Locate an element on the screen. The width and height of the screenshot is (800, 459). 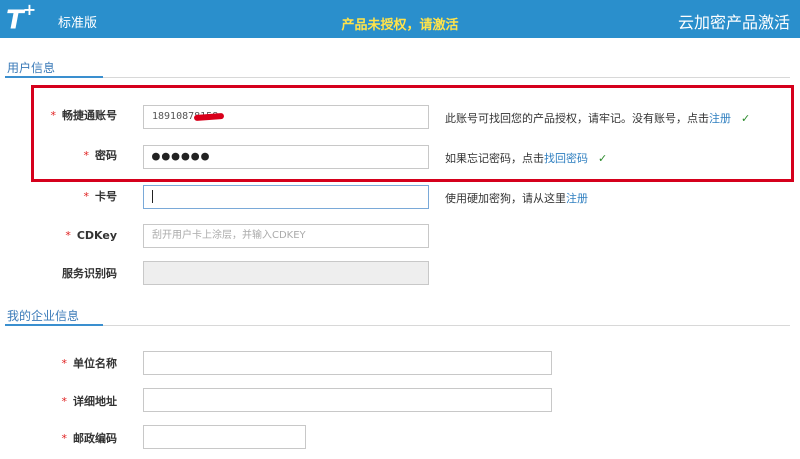
card-label: * 卡号 is located at coordinates (82, 196).